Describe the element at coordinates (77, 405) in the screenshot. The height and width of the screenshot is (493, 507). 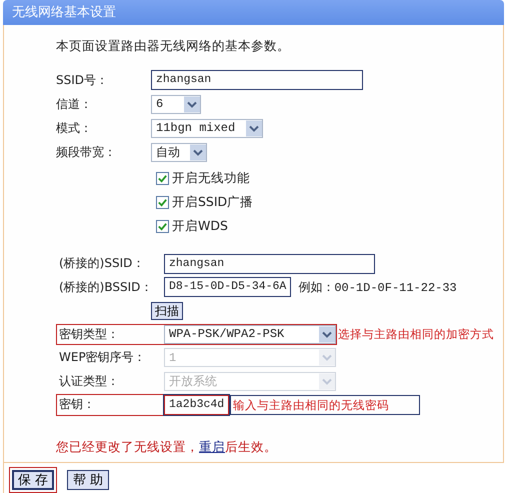
I see `field-label: 密钥：` at that location.